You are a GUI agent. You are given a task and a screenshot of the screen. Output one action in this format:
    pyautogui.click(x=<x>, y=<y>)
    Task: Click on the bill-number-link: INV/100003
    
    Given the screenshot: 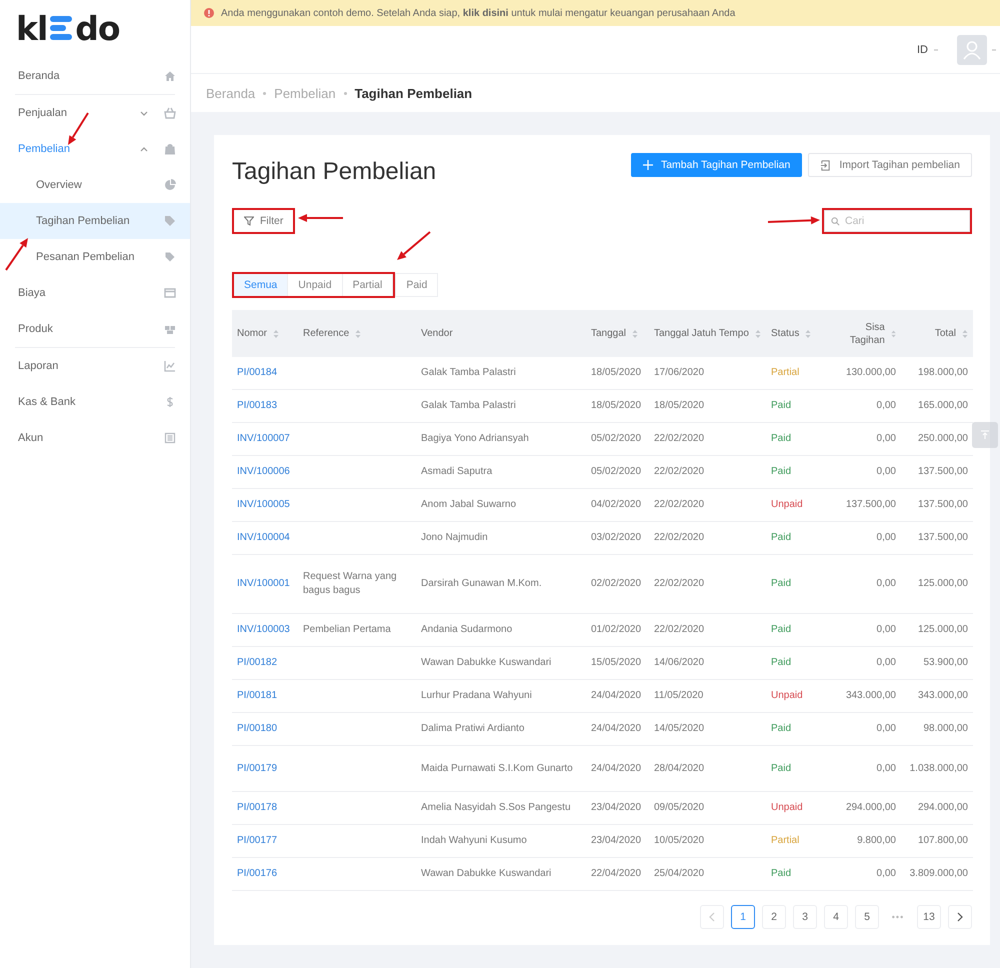 What is the action you would take?
    pyautogui.click(x=263, y=629)
    